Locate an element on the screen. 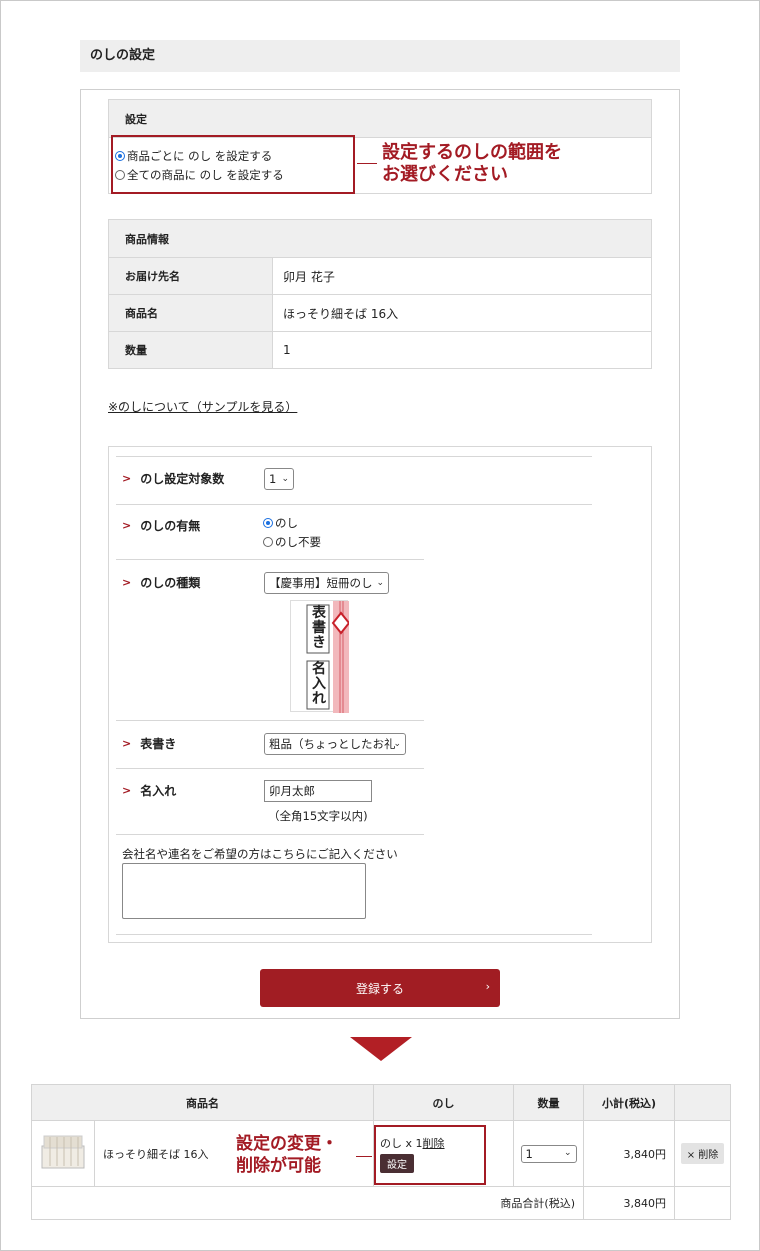 The width and height of the screenshot is (760, 1251). edit-callout-line1: 設定の変更・ is located at coordinates (287, 1144).